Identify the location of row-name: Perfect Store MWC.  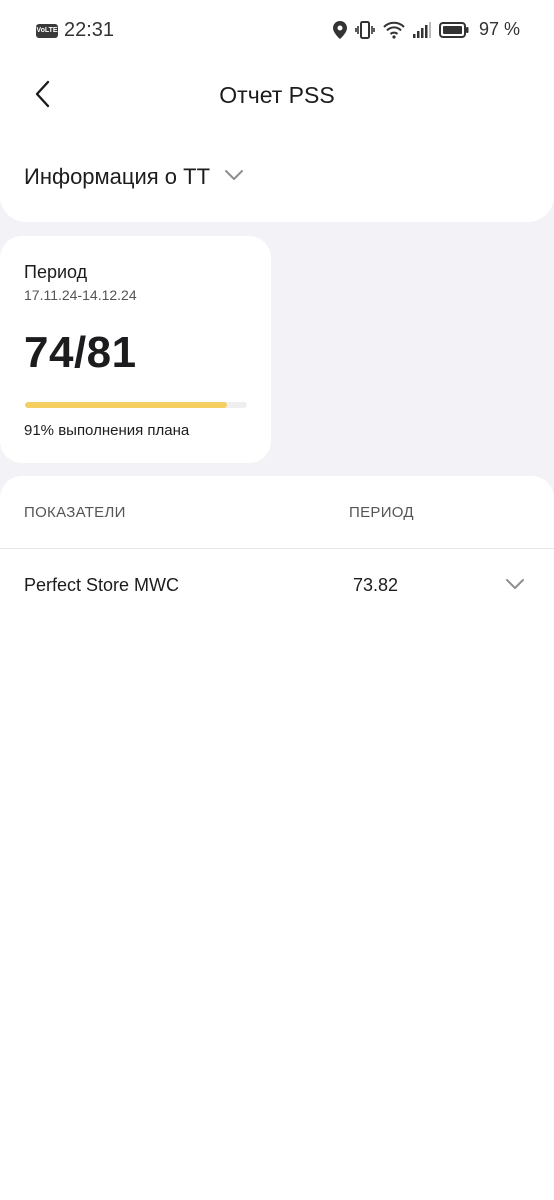
(102, 585).